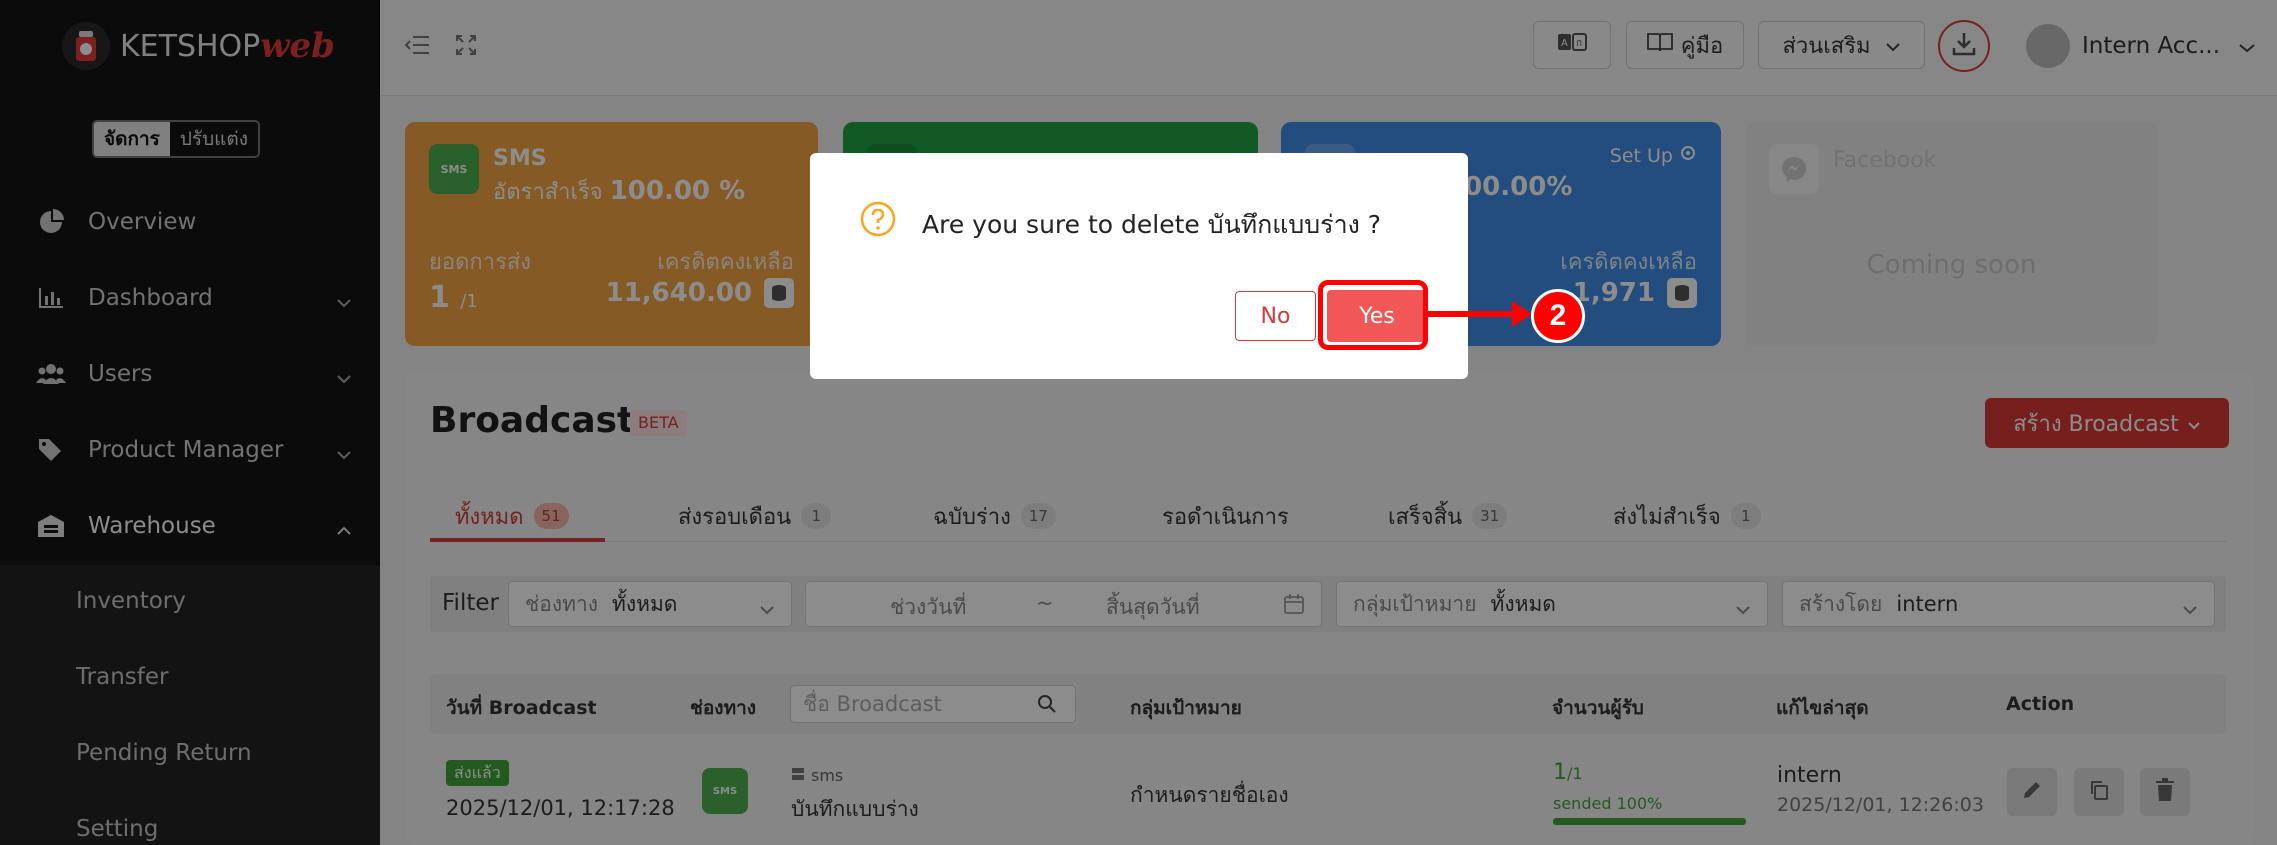 The height and width of the screenshot is (845, 2277). I want to click on yes-button-highlight, so click(1373, 315).